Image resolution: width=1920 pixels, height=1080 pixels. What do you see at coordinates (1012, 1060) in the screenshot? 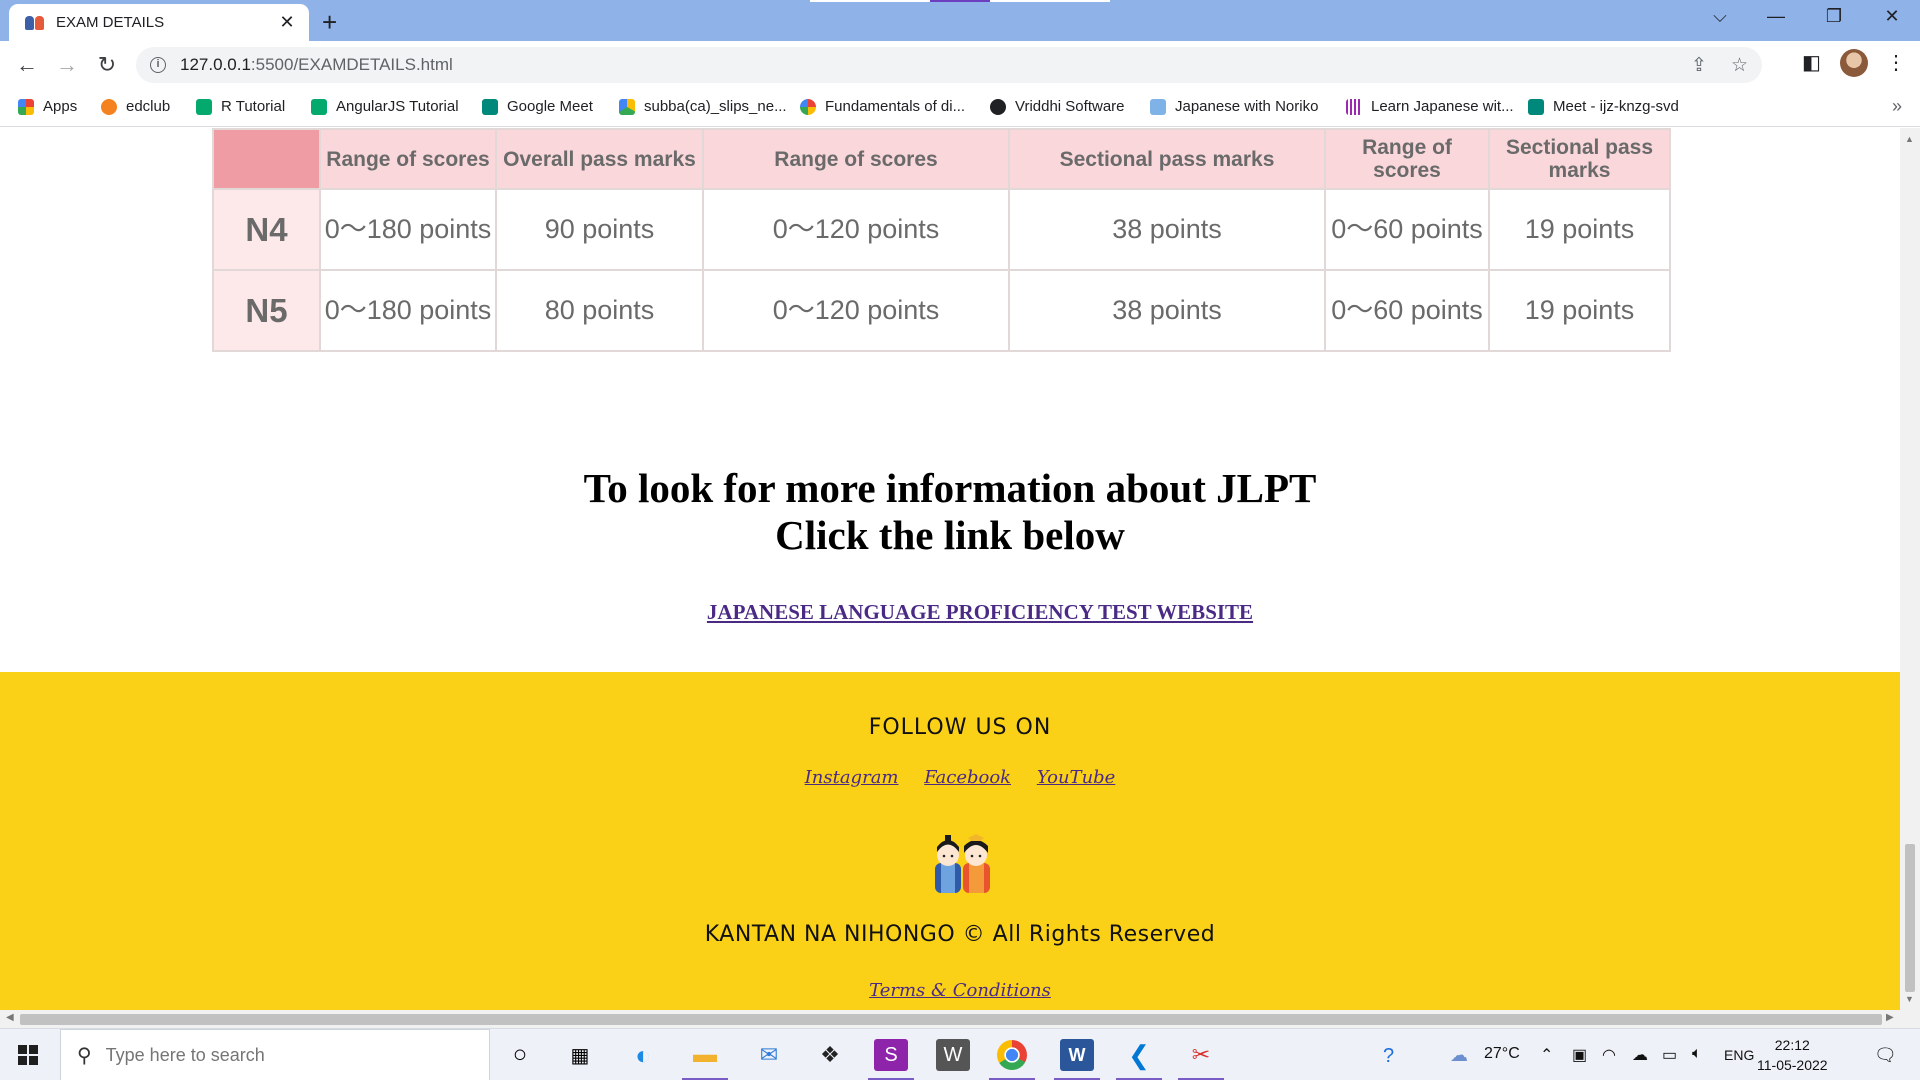
I see `chrome-browser-icon` at bounding box center [1012, 1060].